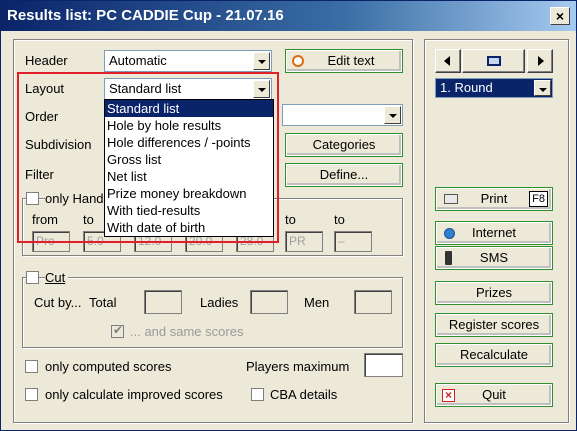  Describe the element at coordinates (163, 302) in the screenshot. I see `total-field` at that location.